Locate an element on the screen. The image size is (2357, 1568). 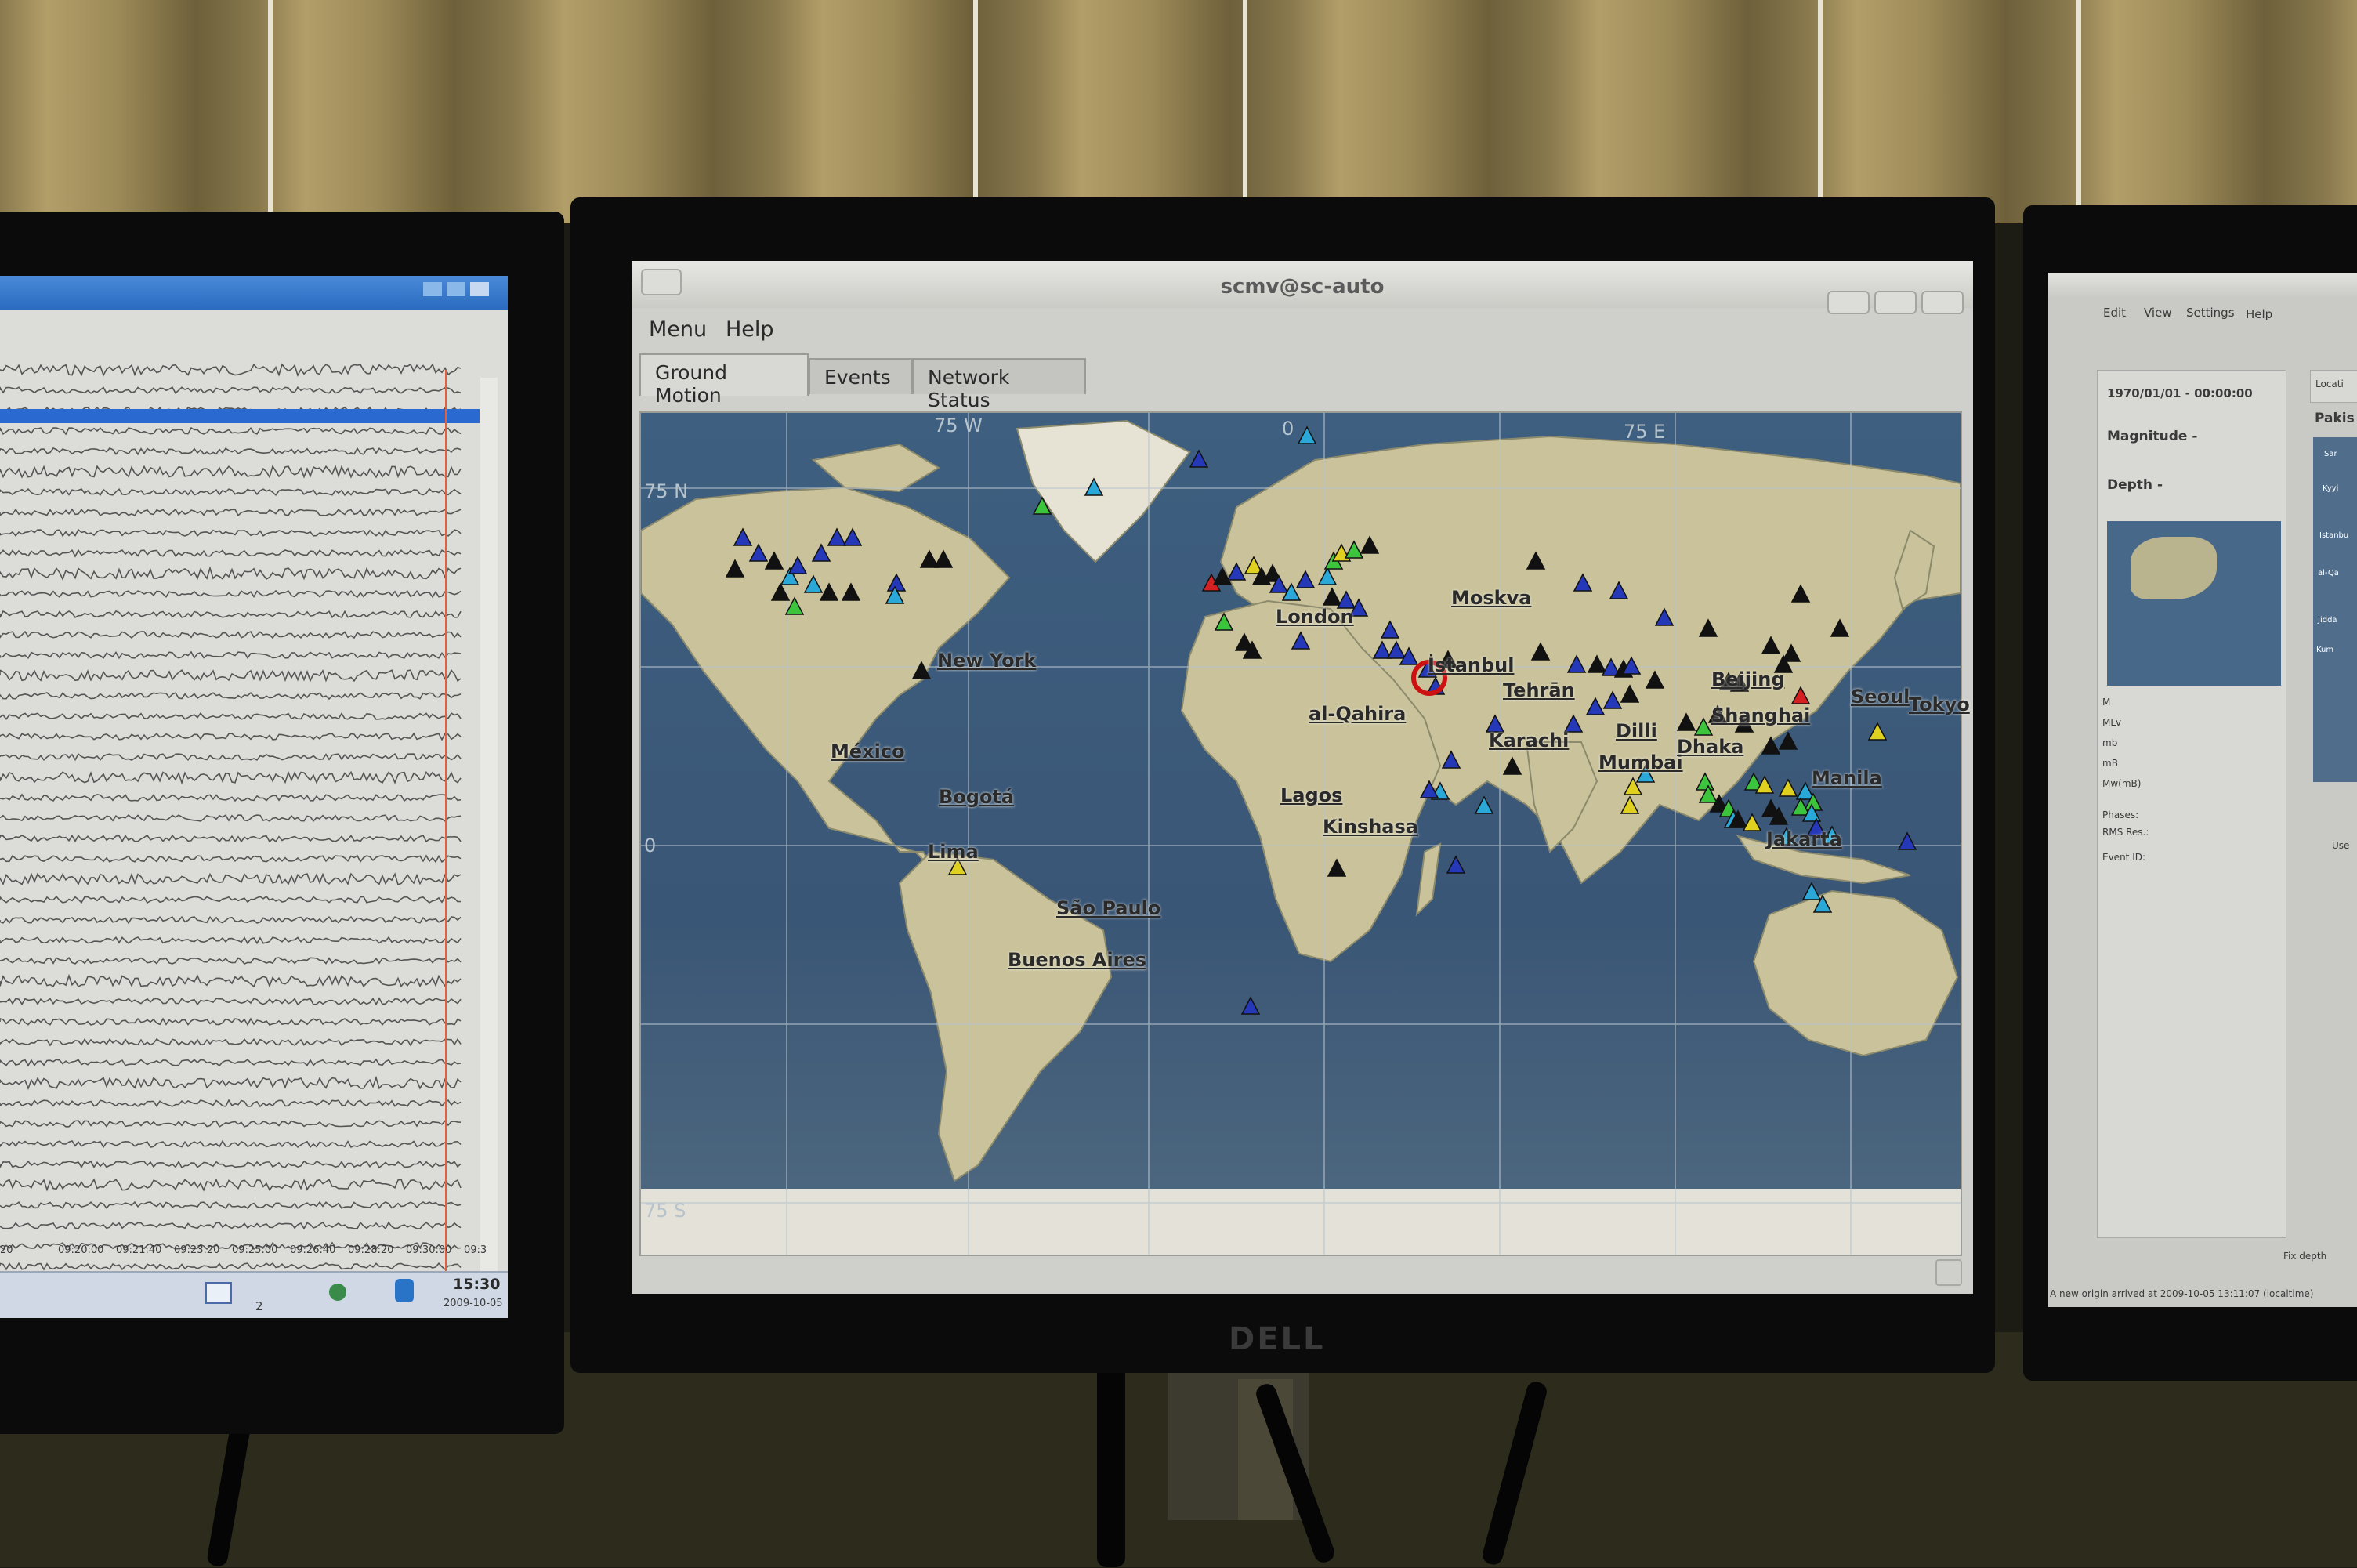
menu-menu: Menu is located at coordinates (678, 329).